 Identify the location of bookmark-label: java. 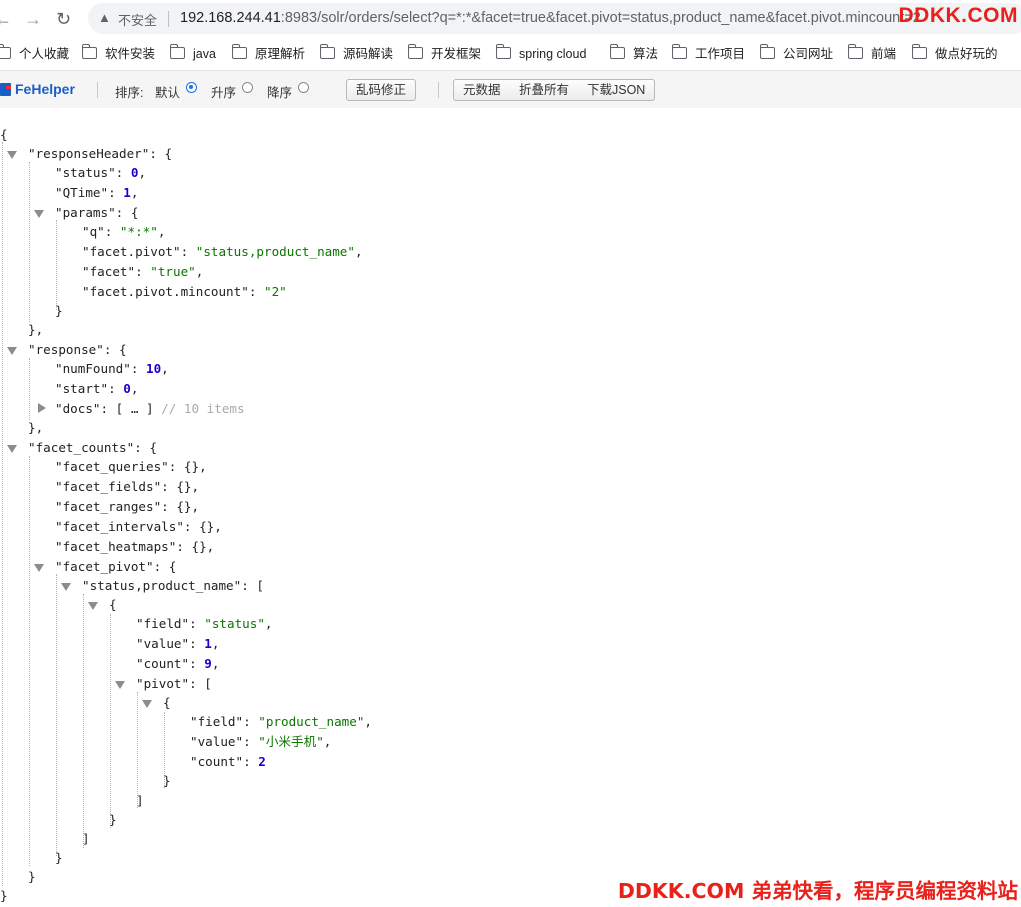
(204, 54).